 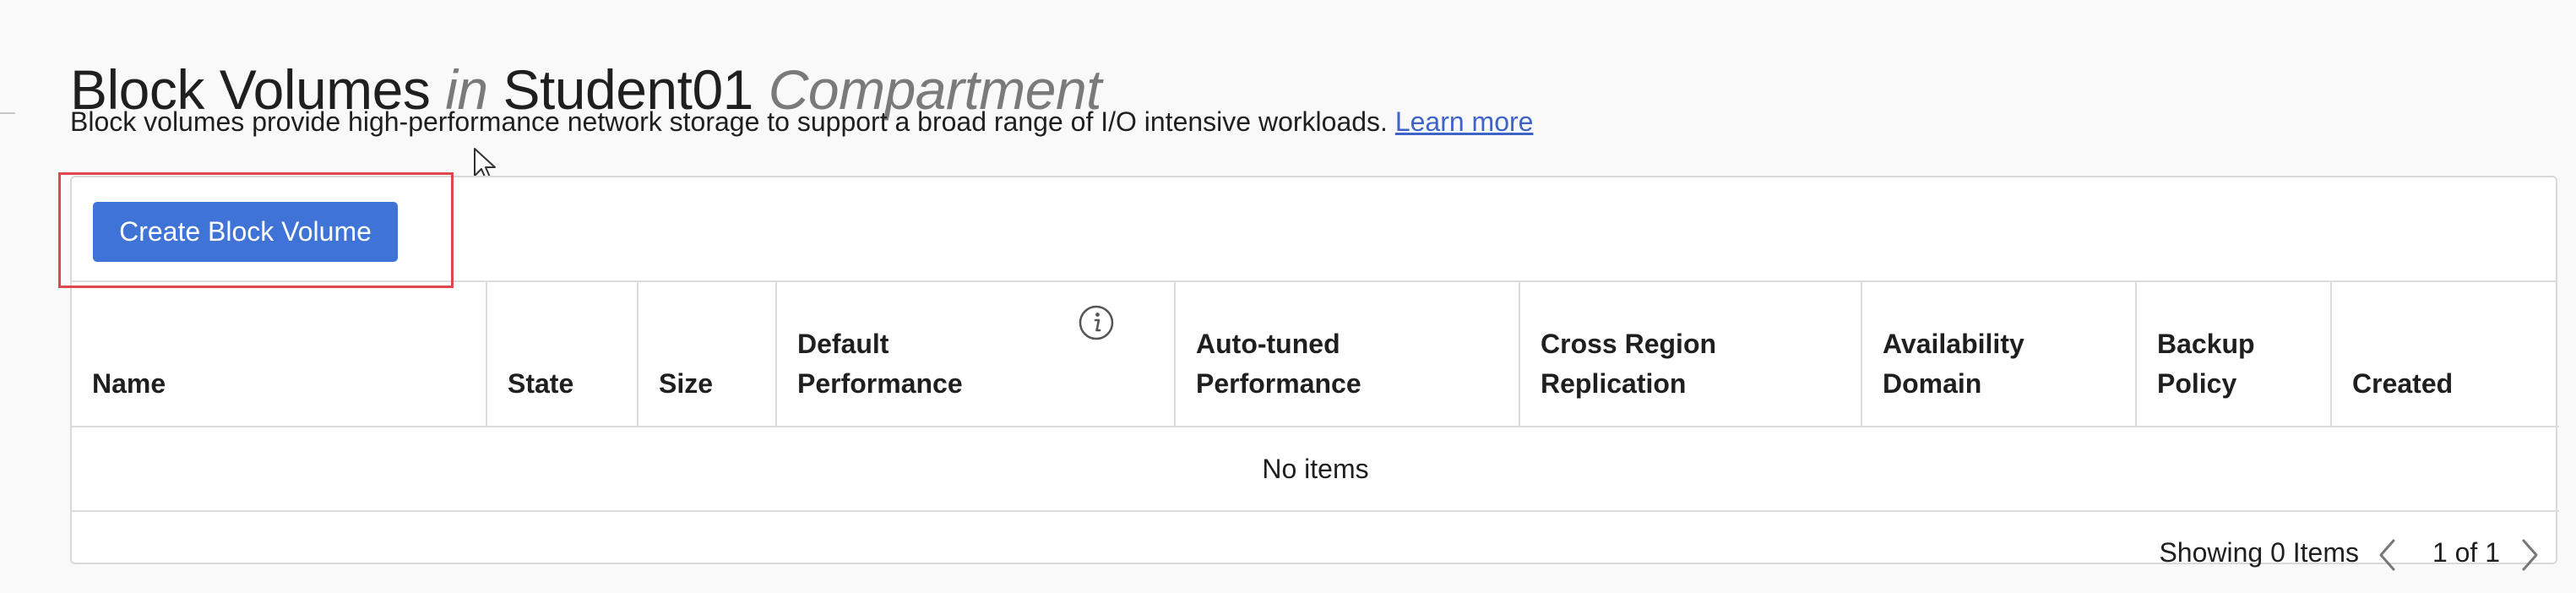 I want to click on column-header-backup-policy: Backup Policy, so click(x=2234, y=354).